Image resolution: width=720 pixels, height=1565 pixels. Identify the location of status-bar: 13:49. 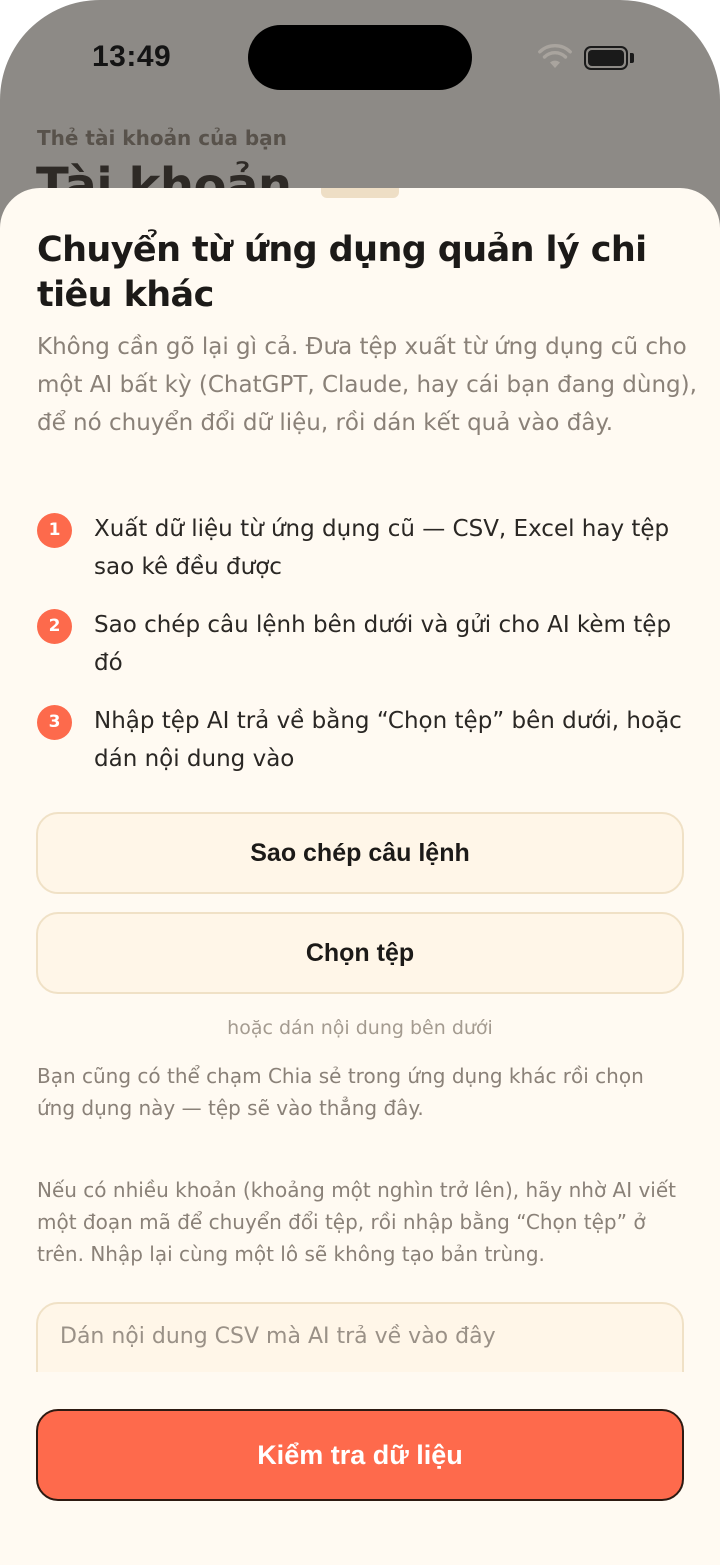
(360, 60).